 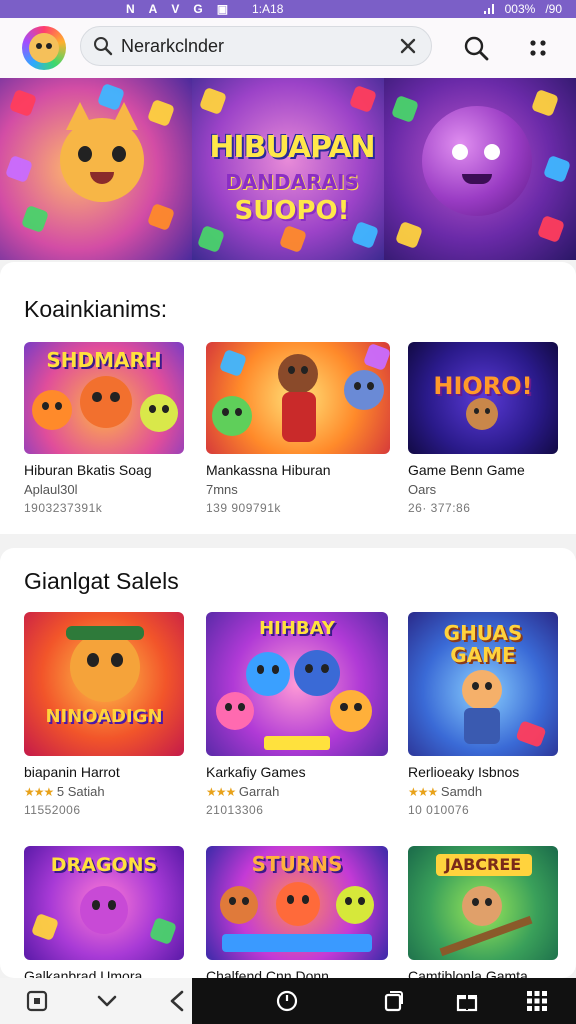 What do you see at coordinates (51, 489) in the screenshot?
I see `card-subtitle: Aplaul30l` at bounding box center [51, 489].